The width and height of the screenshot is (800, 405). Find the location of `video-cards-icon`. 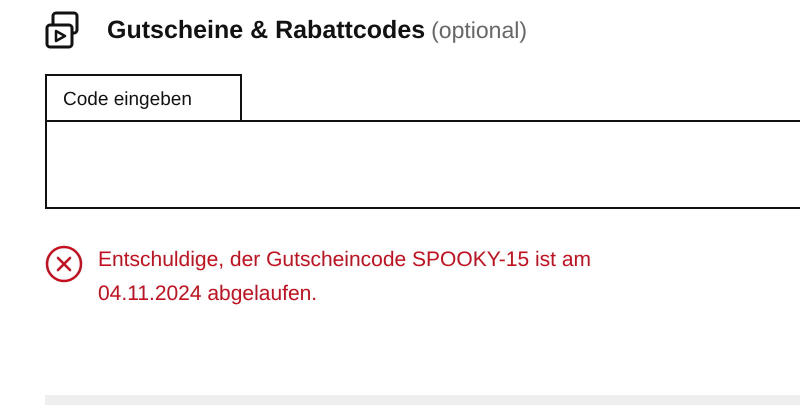

video-cards-icon is located at coordinates (62, 29).